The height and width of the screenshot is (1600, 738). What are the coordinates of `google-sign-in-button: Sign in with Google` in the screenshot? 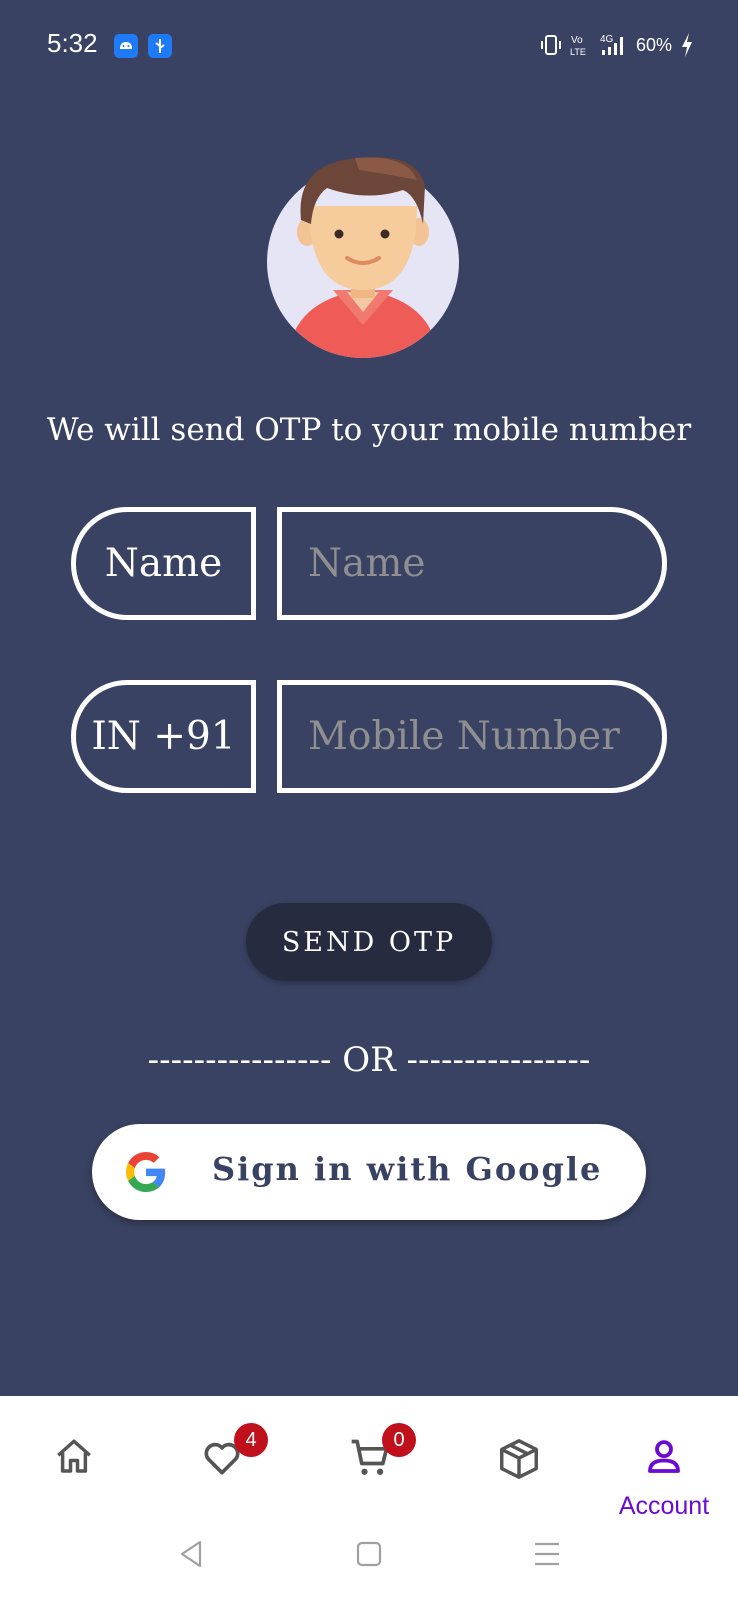 It's located at (369, 1172).